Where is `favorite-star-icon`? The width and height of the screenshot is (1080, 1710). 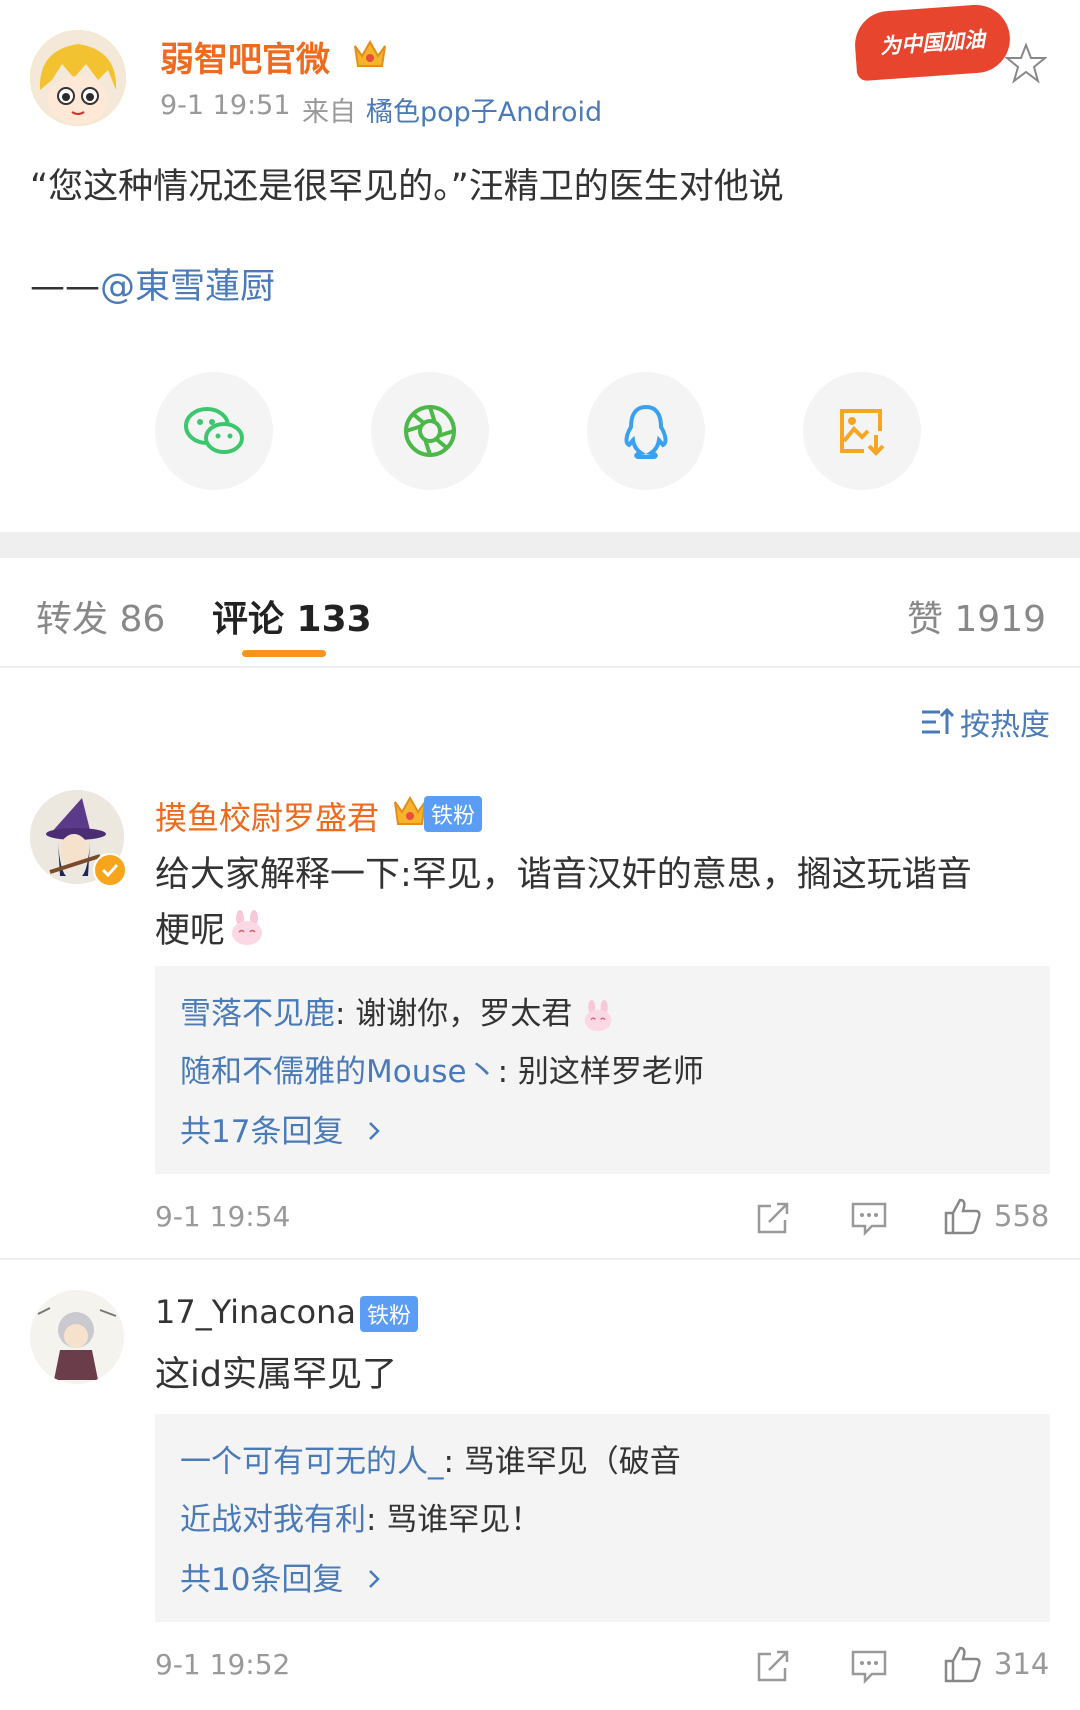
favorite-star-icon is located at coordinates (1026, 63).